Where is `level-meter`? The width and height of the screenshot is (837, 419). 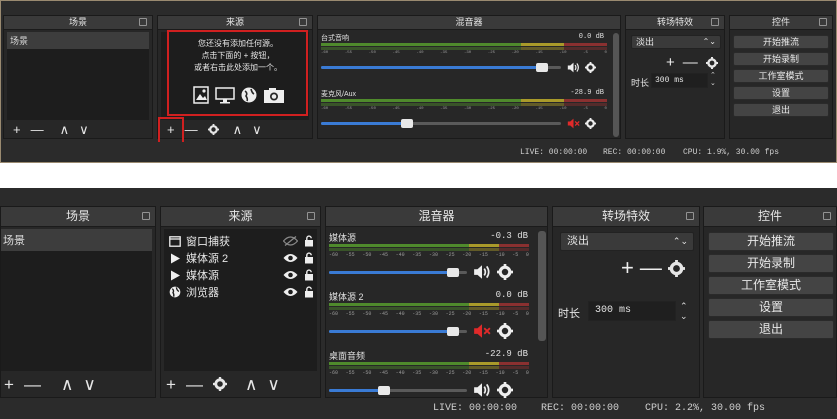 level-meter is located at coordinates (464, 44).